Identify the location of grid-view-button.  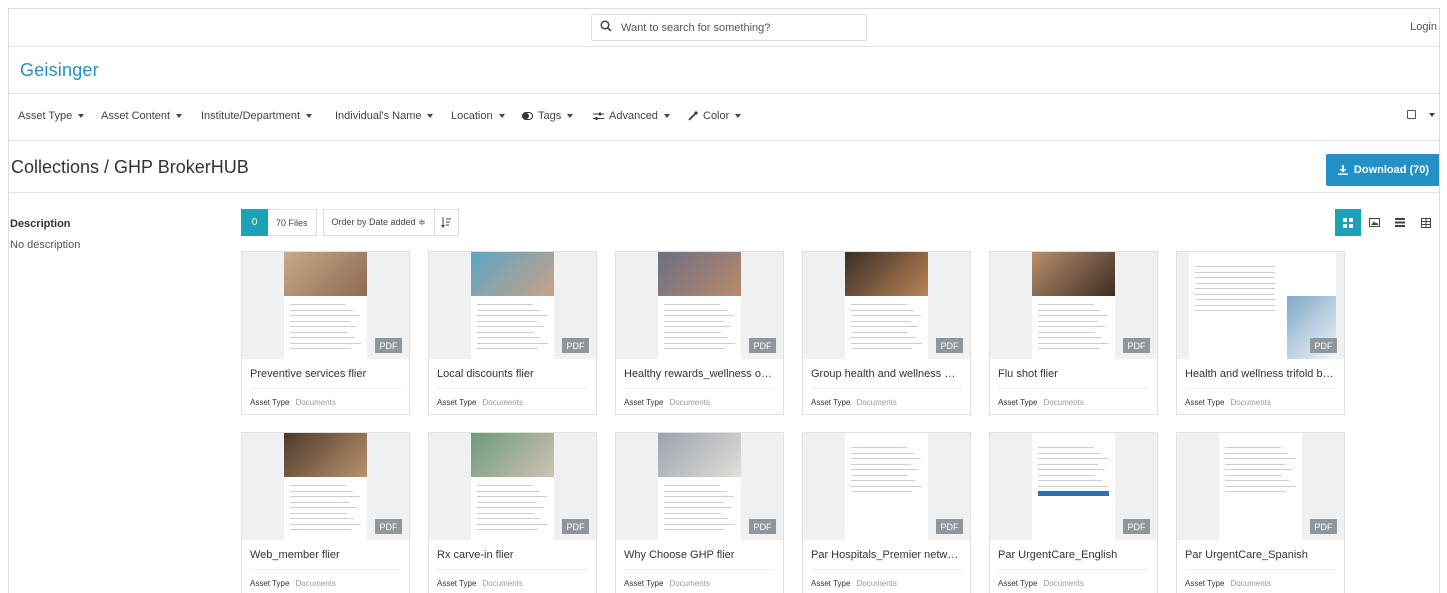
(1348, 222).